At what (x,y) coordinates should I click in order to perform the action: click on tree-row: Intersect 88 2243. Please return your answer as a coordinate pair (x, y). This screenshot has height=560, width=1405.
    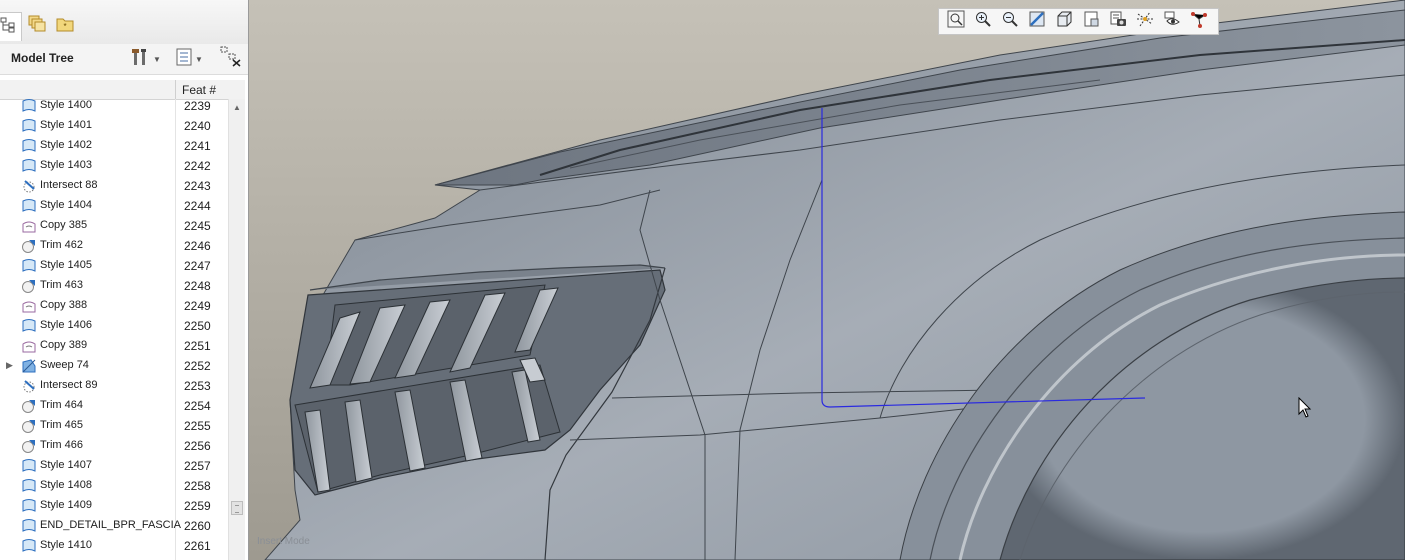
    Looking at the image, I should click on (114, 186).